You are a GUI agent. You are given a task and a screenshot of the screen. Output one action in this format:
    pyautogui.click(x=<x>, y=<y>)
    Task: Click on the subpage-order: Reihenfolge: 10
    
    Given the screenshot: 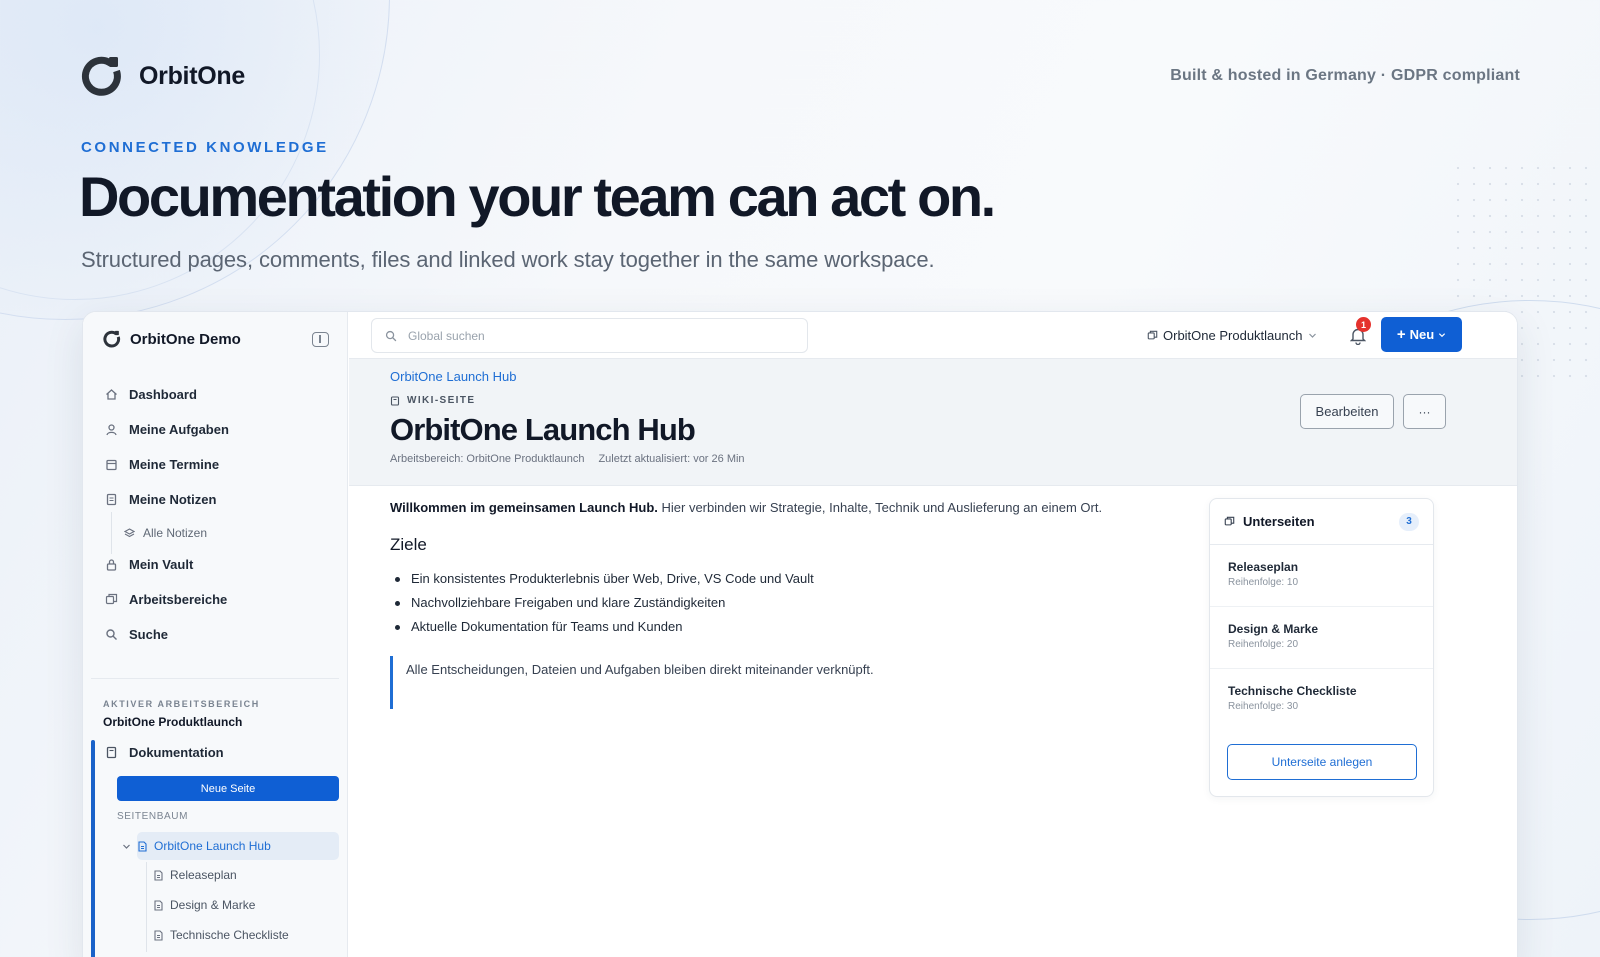 What is the action you would take?
    pyautogui.click(x=1263, y=582)
    